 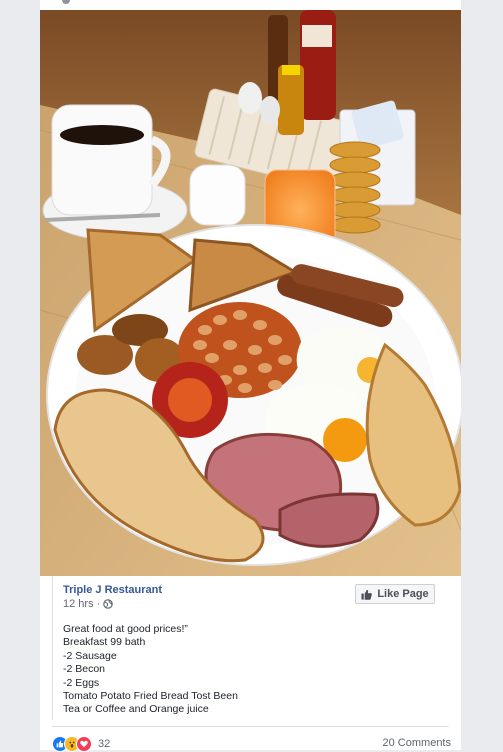 I want to click on post-time: 12 hrs, so click(x=78, y=604).